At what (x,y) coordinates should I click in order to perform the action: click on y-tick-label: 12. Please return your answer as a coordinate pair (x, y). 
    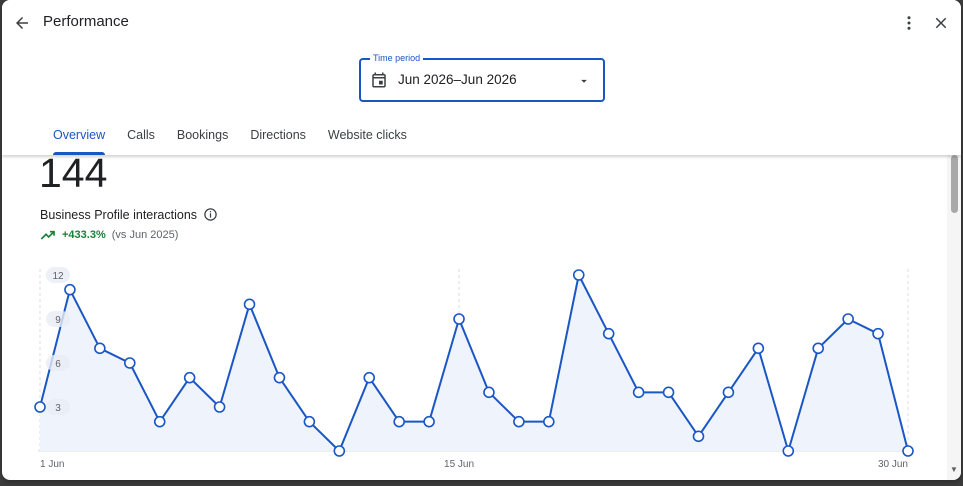
    Looking at the image, I should click on (58, 276).